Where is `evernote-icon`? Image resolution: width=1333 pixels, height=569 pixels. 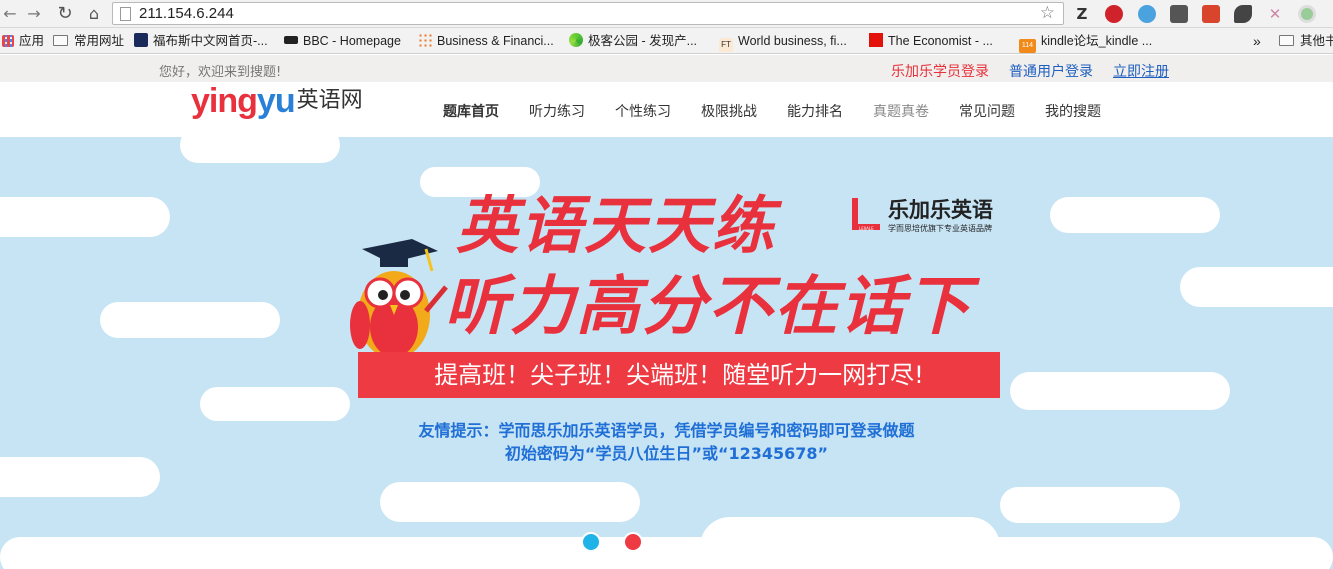
evernote-icon is located at coordinates (1179, 14).